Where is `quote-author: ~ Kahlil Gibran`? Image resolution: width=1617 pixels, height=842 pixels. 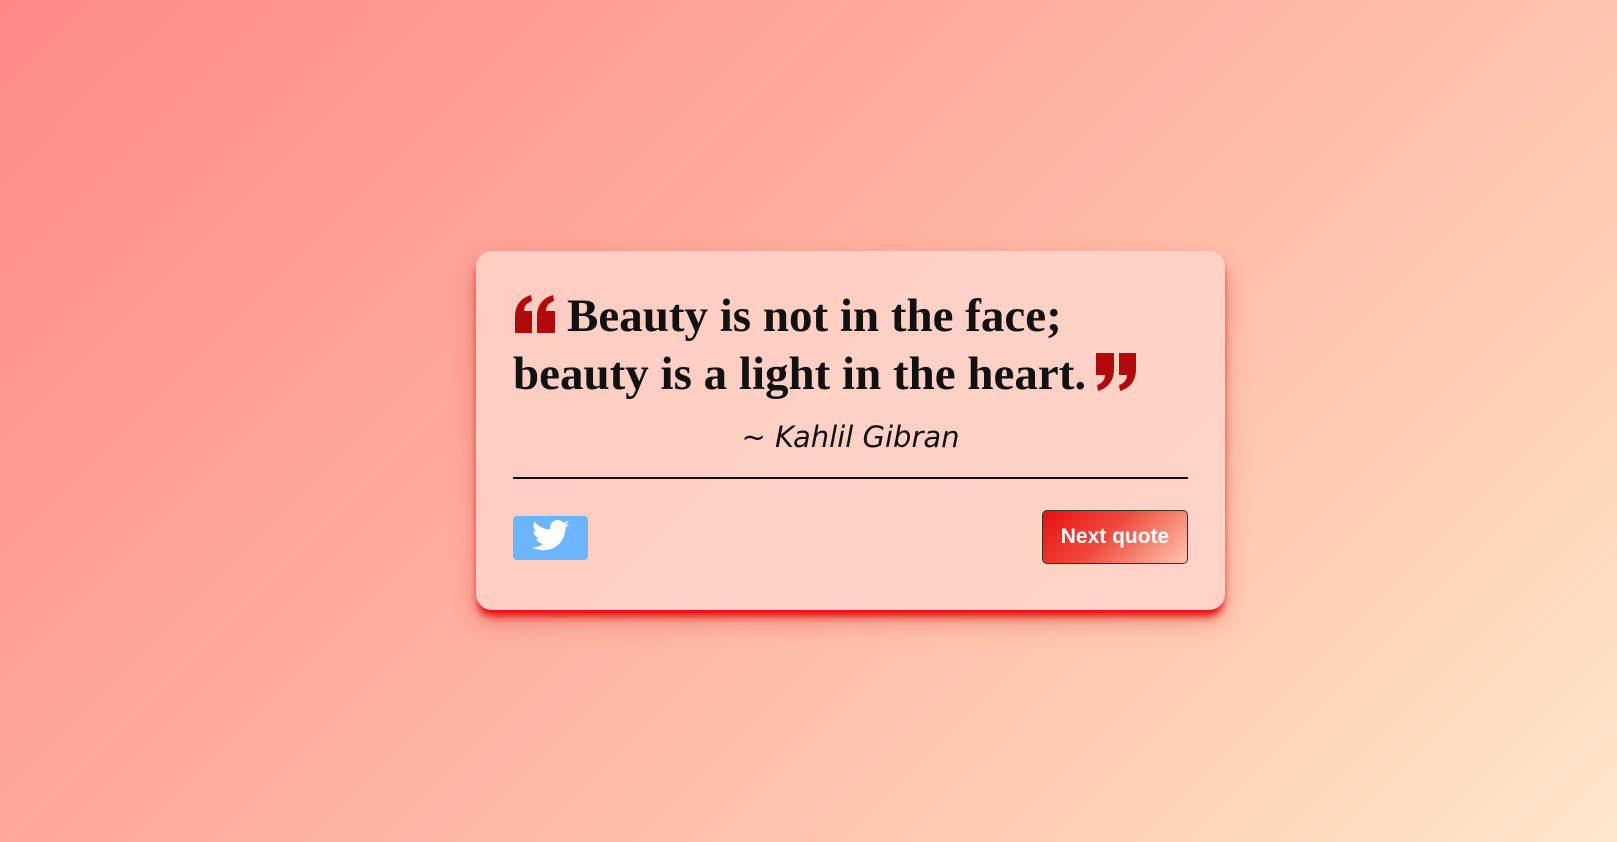
quote-author: ~ Kahlil Gibran is located at coordinates (850, 437).